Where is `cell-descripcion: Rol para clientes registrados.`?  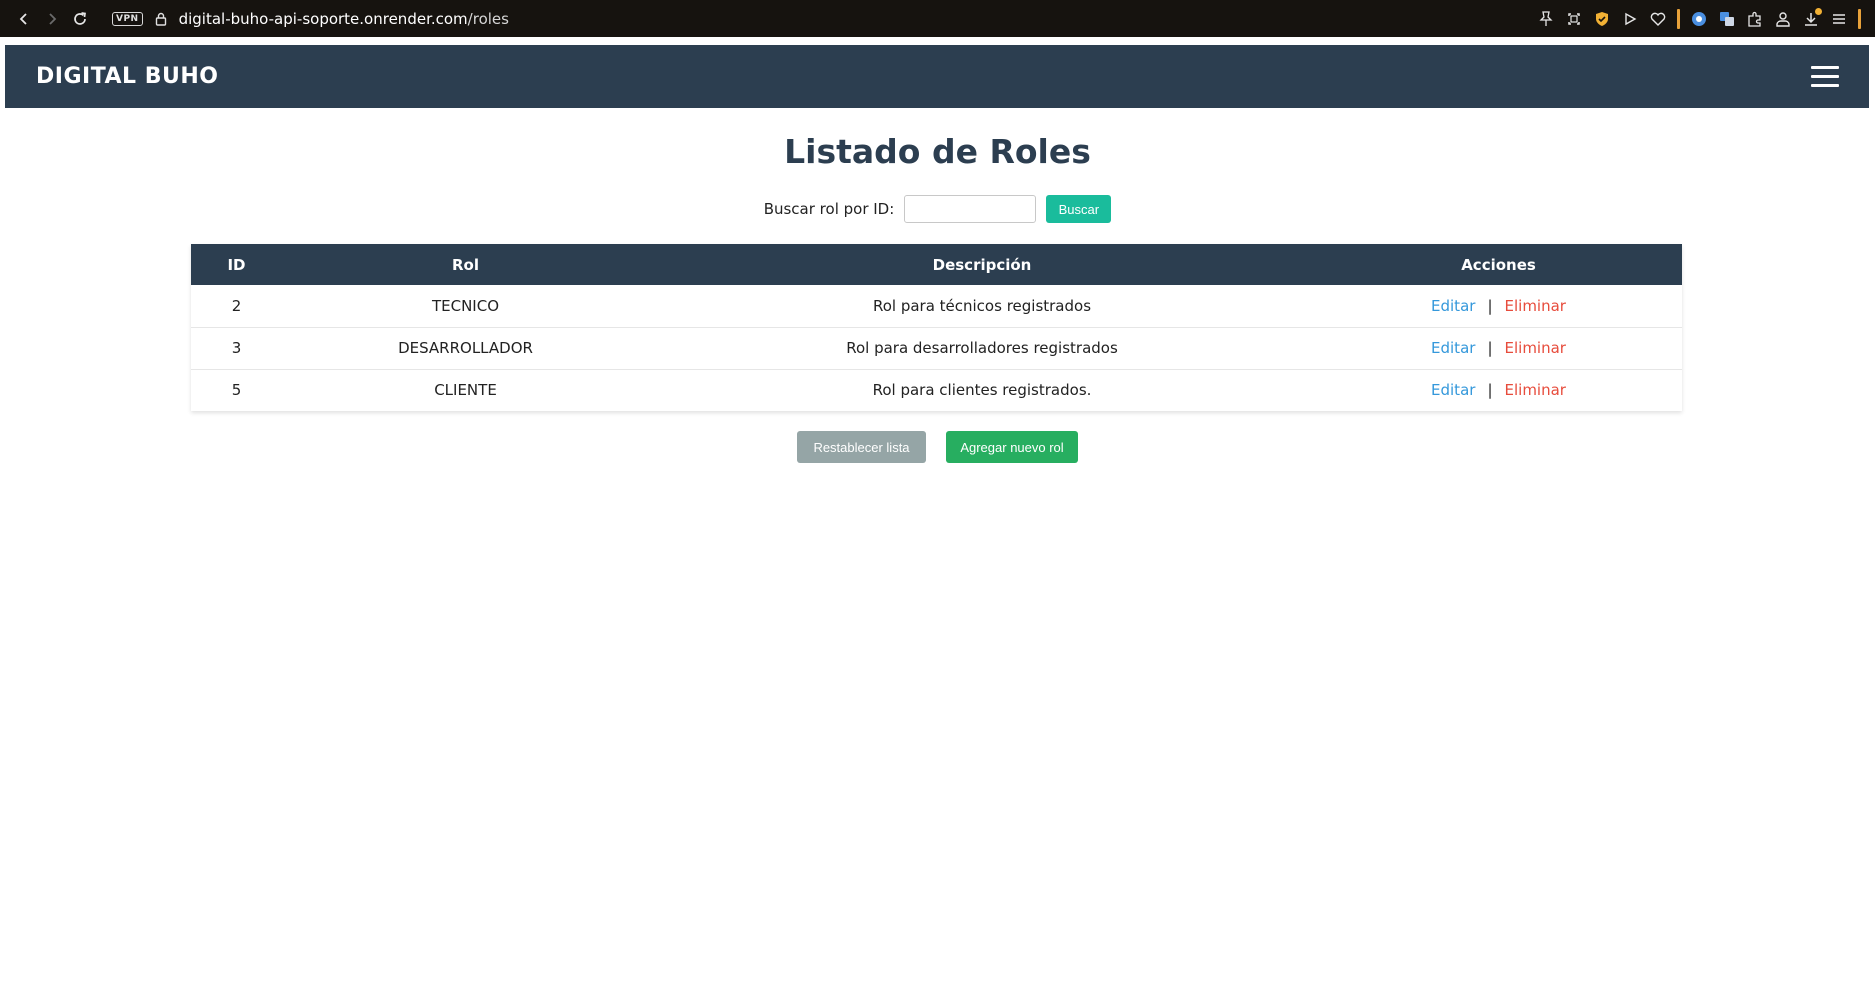
cell-descripcion: Rol para clientes registrados. is located at coordinates (982, 390).